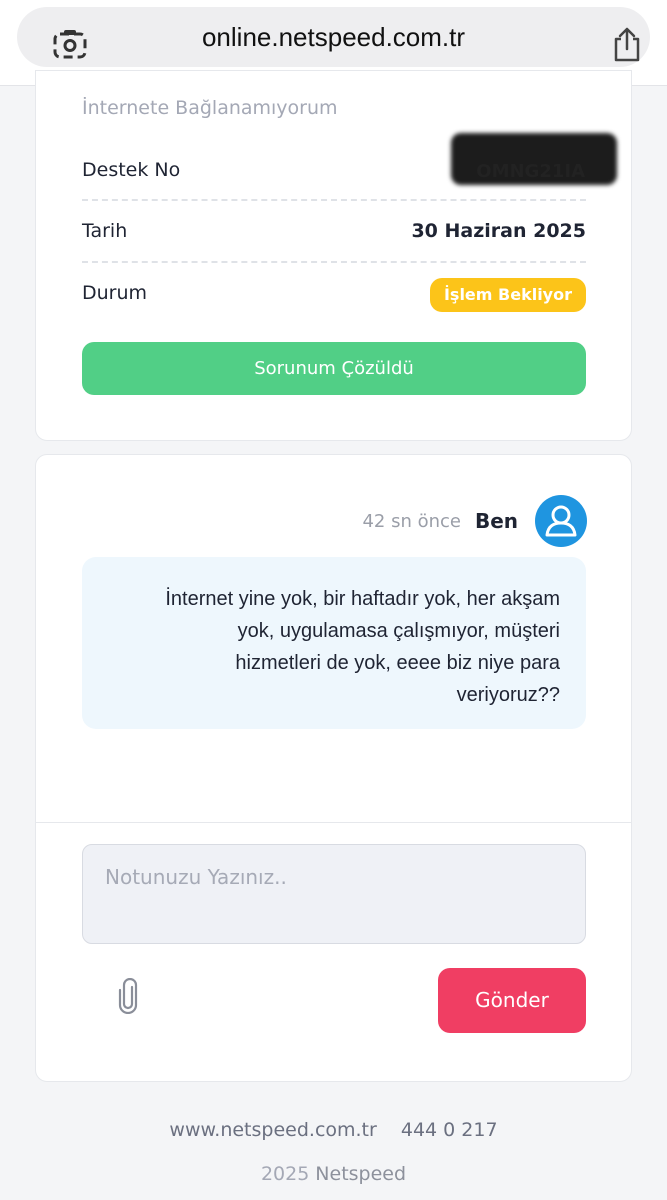  What do you see at coordinates (105, 231) in the screenshot?
I see `date-label: Tarih` at bounding box center [105, 231].